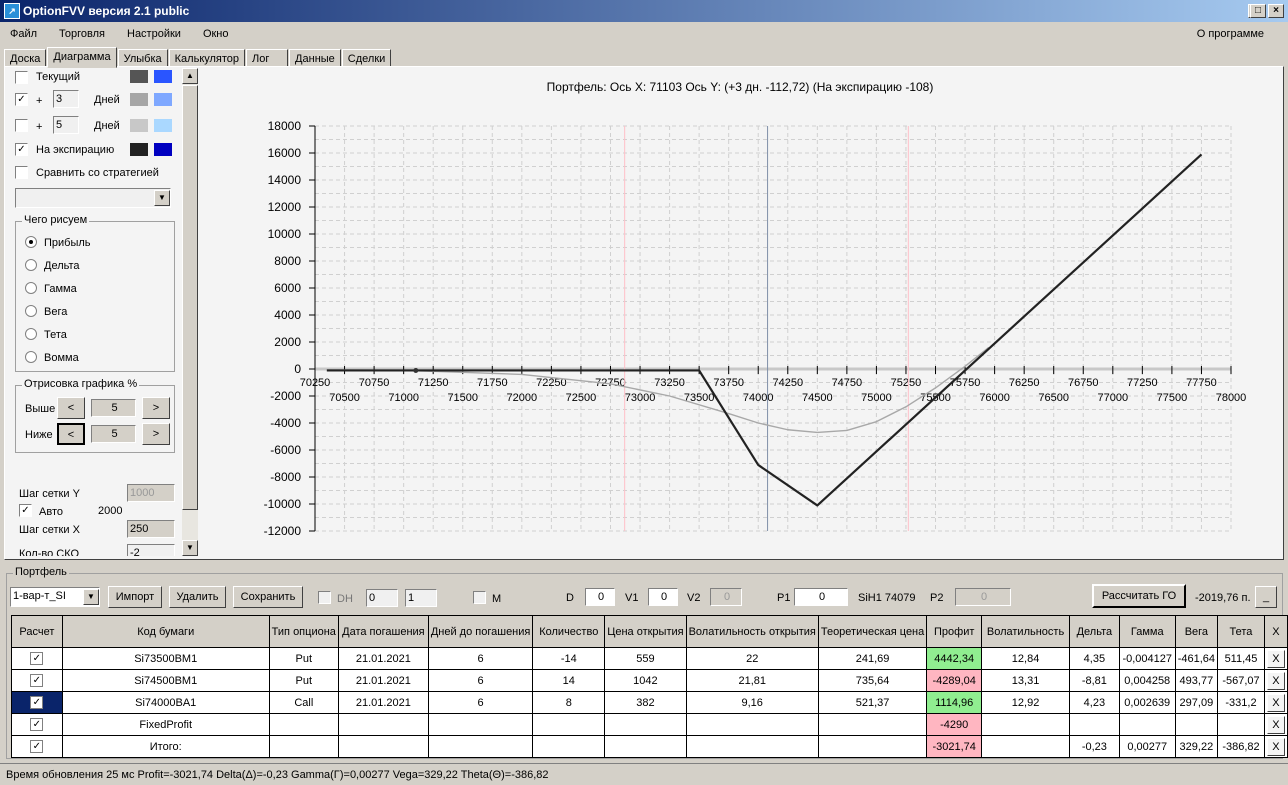 Image resolution: width=1288 pixels, height=785 pixels. I want to click on cell-code: FixedProfit, so click(165, 724).